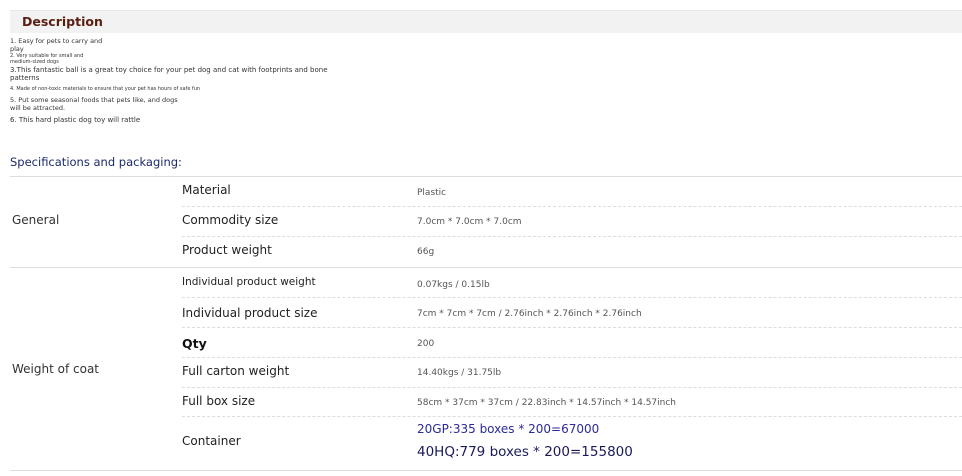 The width and height of the screenshot is (962, 476). Describe the element at coordinates (96, 162) in the screenshot. I see `specifications-heading: Specifications and packaging:` at that location.